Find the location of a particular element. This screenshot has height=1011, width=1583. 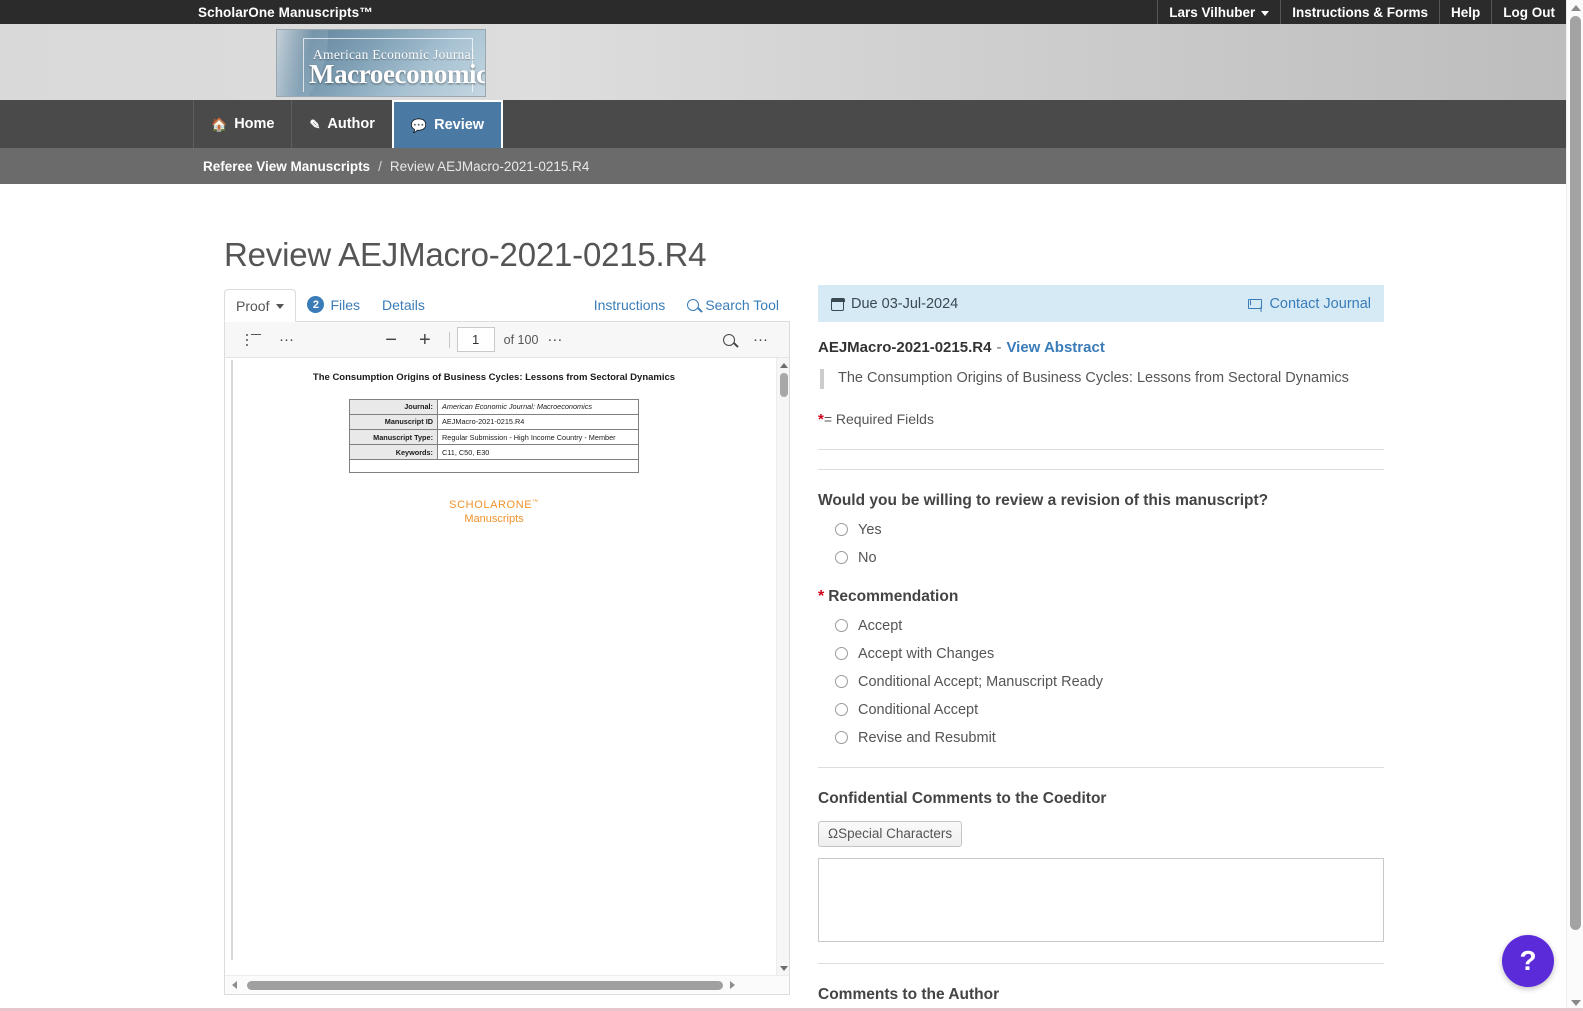

due-date-label: Due 03-Jul-2024 is located at coordinates (905, 303).